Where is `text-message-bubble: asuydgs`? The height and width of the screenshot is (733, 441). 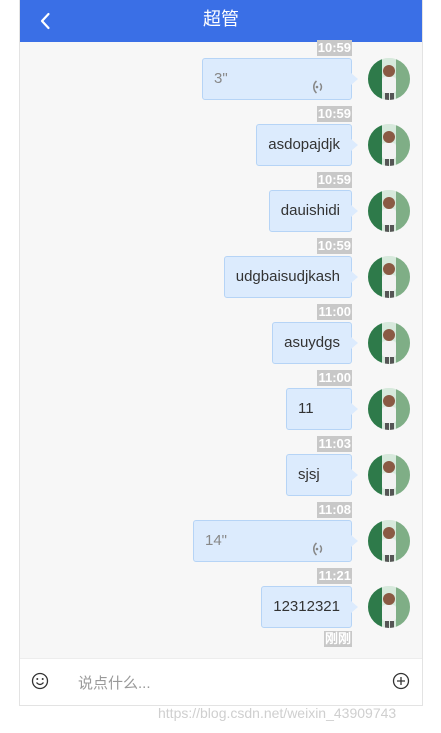
text-message-bubble: asuydgs is located at coordinates (315, 343).